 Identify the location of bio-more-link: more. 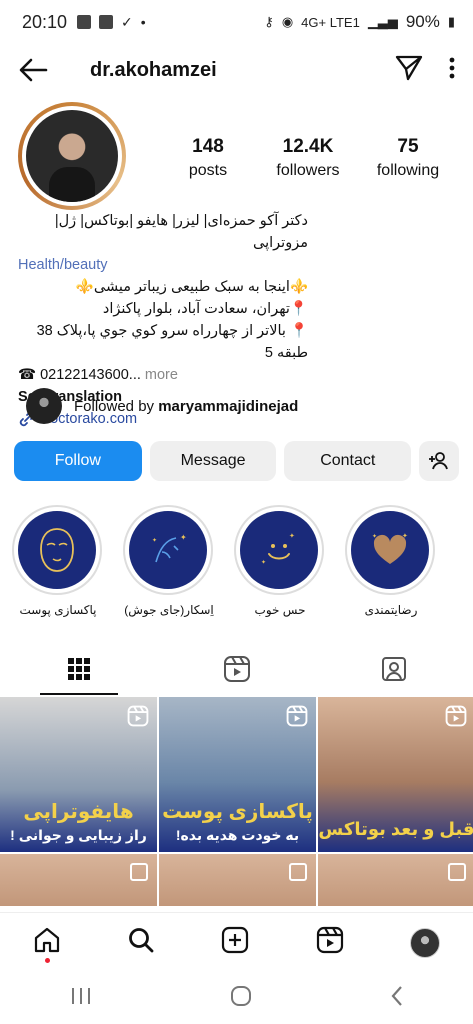
(161, 375).